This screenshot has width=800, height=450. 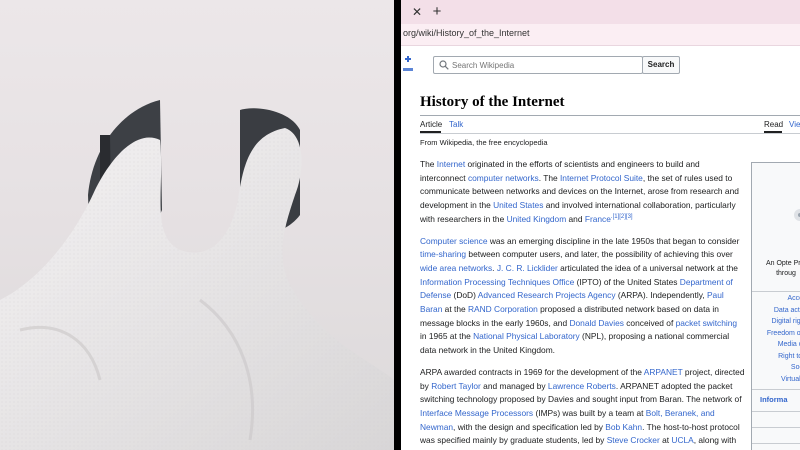 What do you see at coordinates (497, 282) in the screenshot?
I see `article-link: Information Processing Techniques Office` at bounding box center [497, 282].